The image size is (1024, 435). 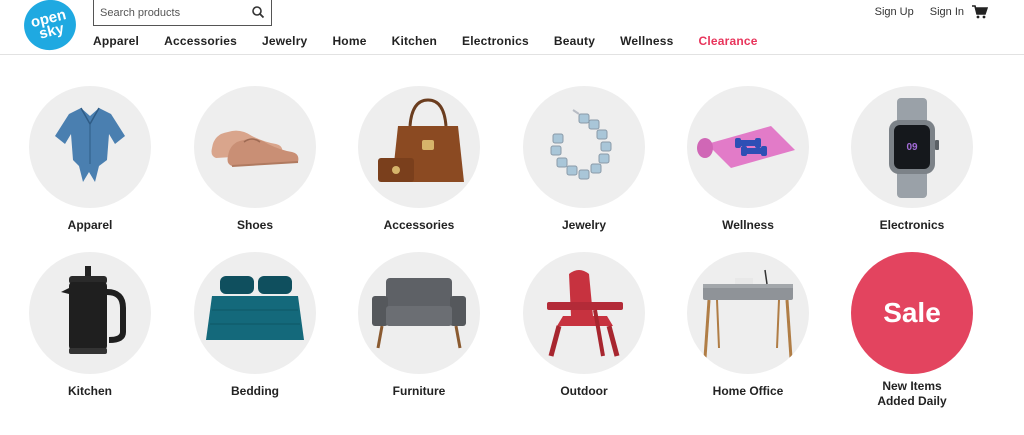 I want to click on sale-badge-text: Sale, so click(x=912, y=312).